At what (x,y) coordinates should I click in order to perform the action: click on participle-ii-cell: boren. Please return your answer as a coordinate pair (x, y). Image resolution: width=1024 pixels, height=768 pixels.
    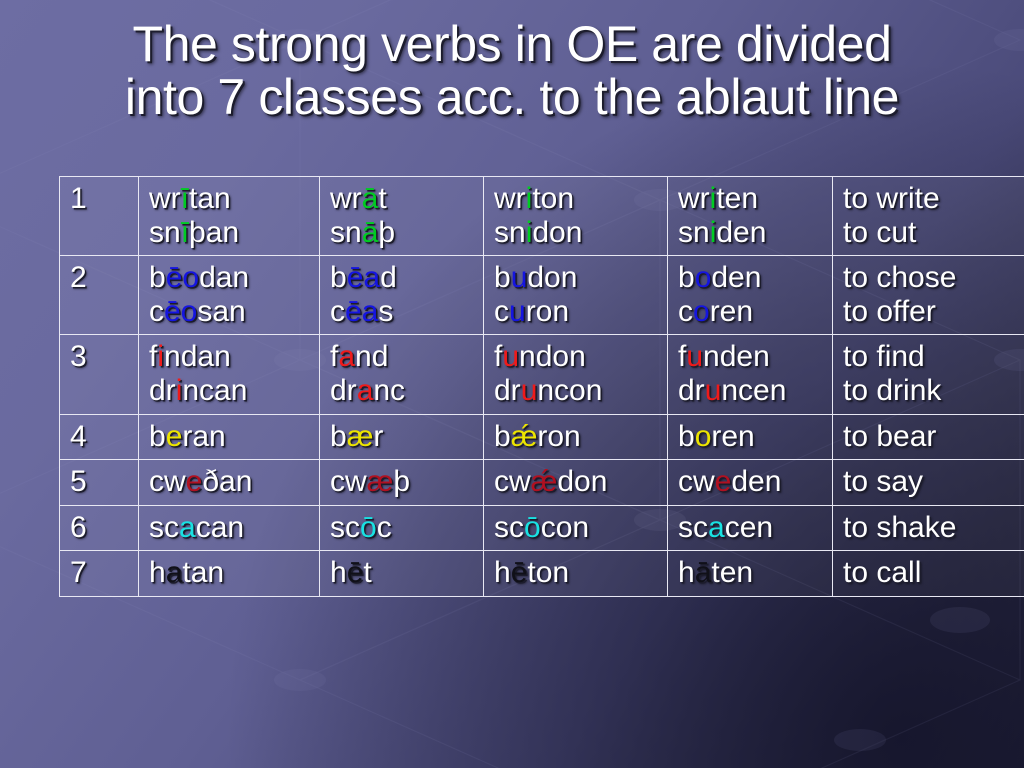
    Looking at the image, I should click on (750, 437).